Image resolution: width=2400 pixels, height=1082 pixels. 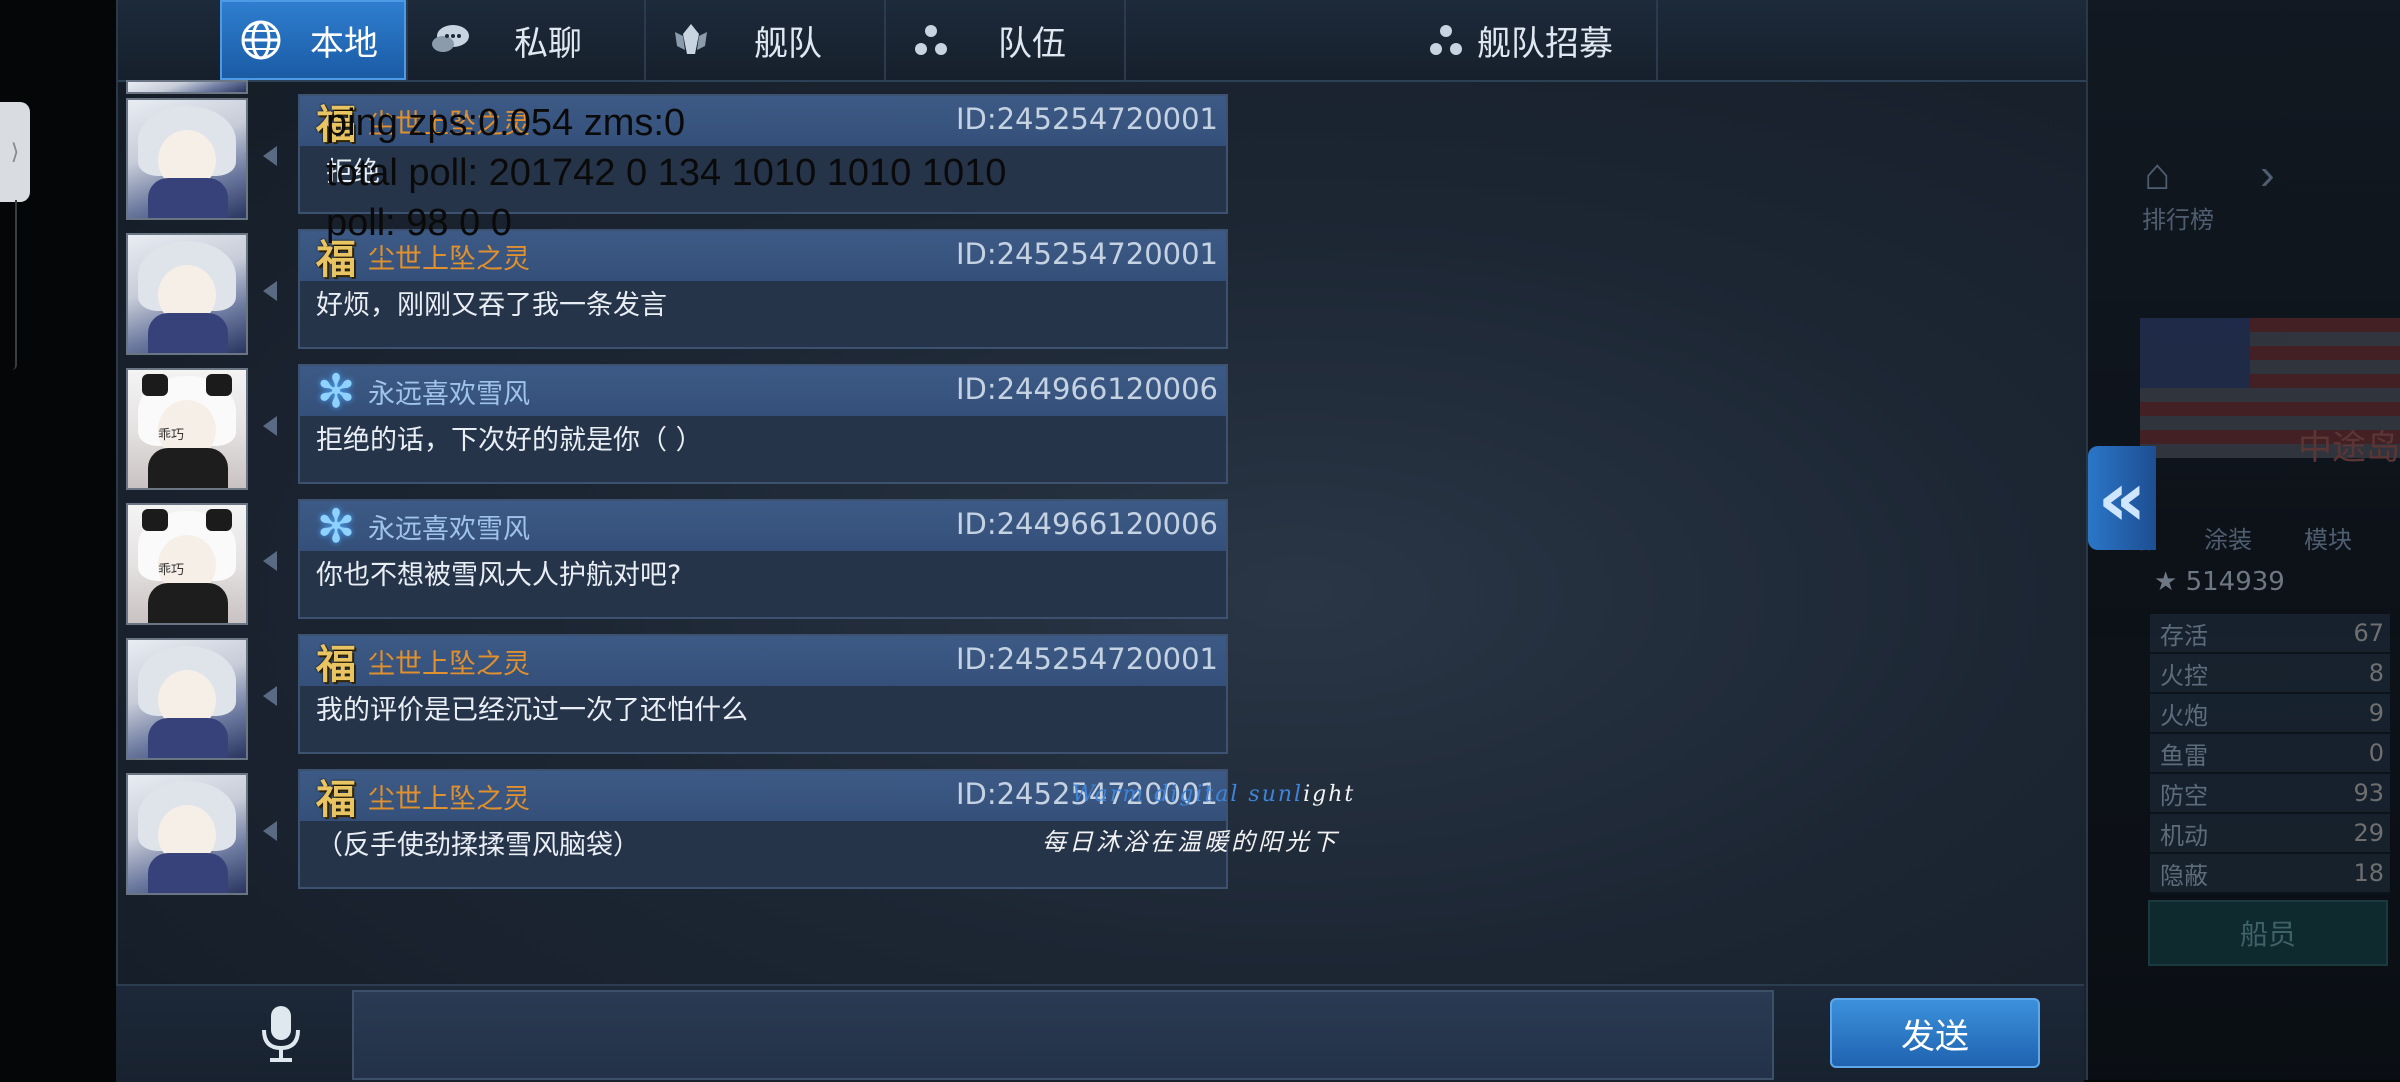 I want to click on tab-fleet-recruit: 舰队招募, so click(x=1392, y=40).